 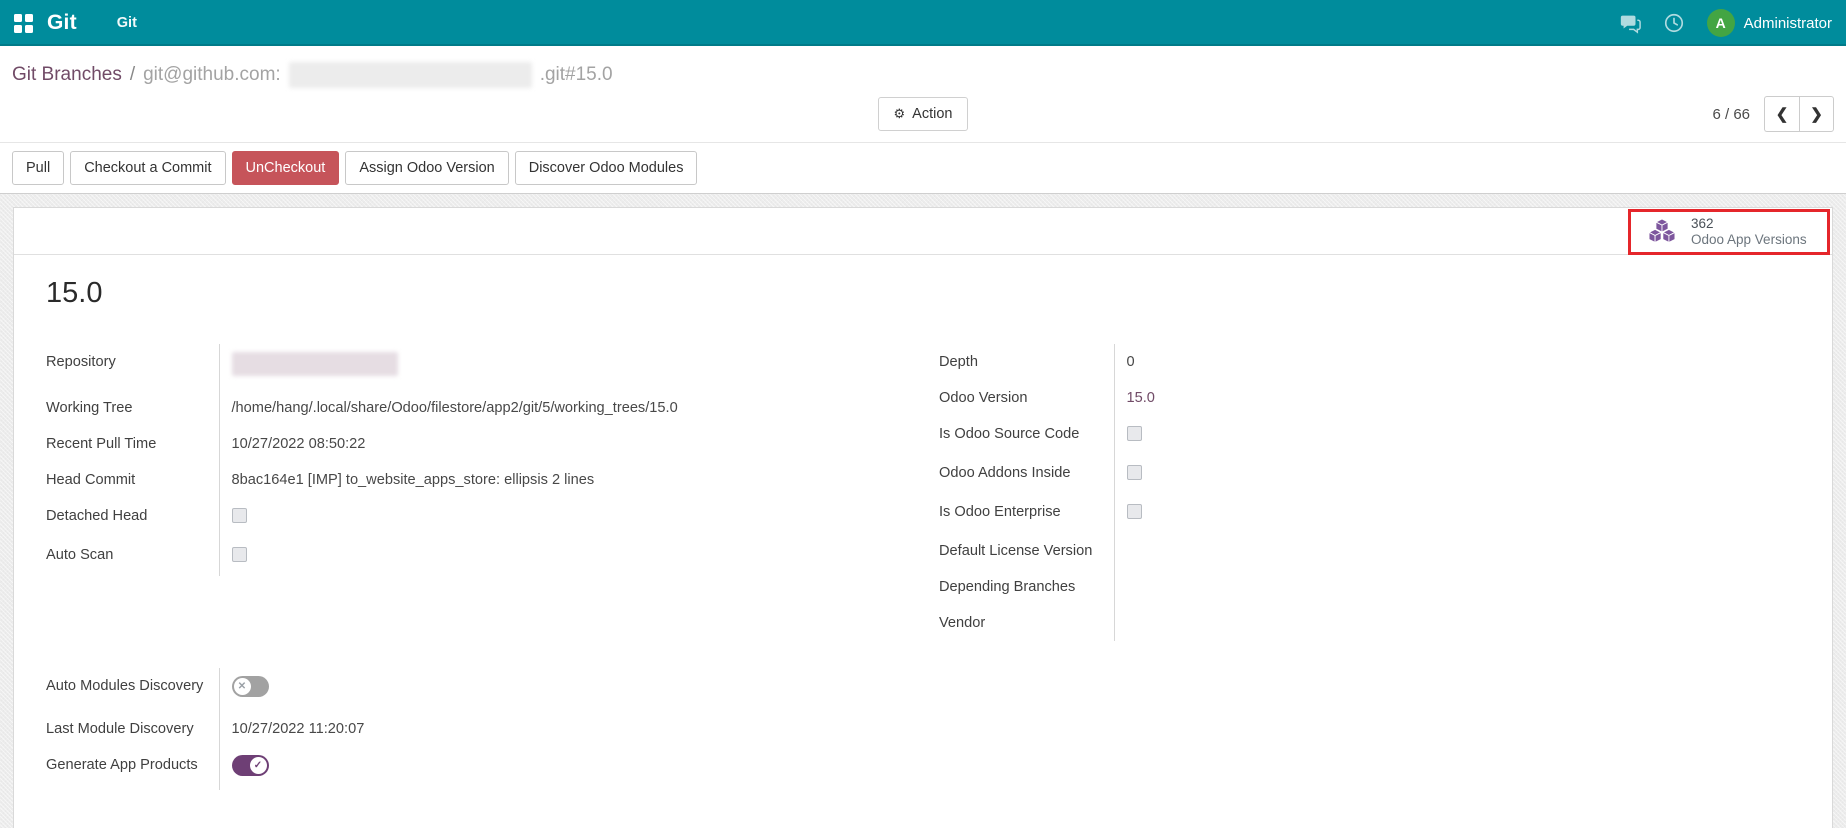 I want to click on field-row-is-odoo-source-code: Is Odoo Source Code, so click(x=1086, y=435).